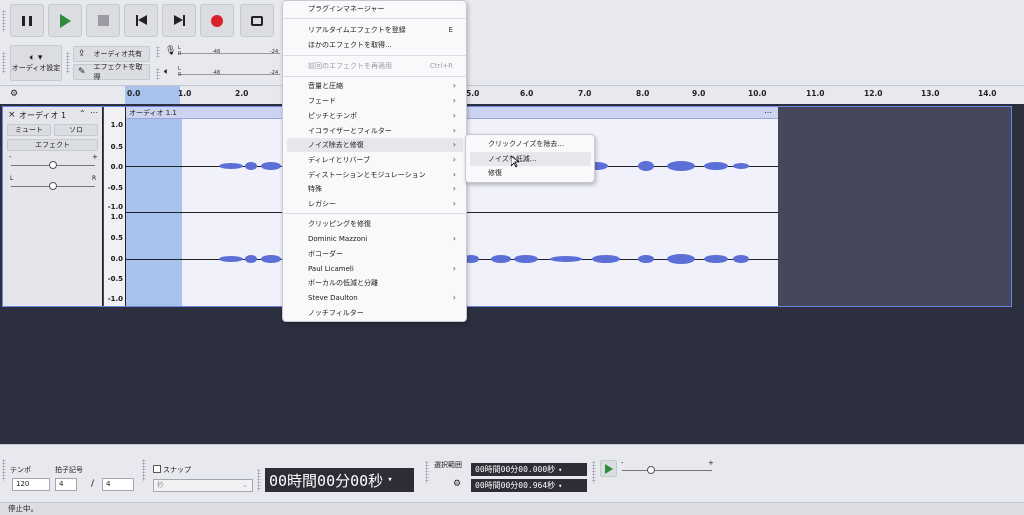  I want to click on menu-item-paul-licameli: Paul Licameli ›, so click(375, 269).